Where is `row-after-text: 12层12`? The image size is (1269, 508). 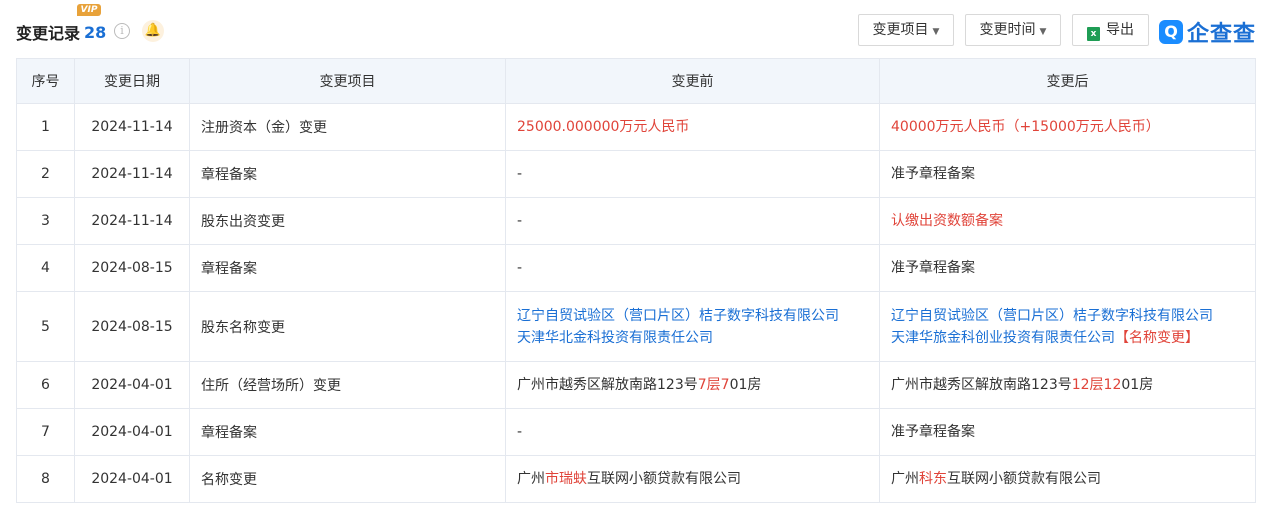
row-after-text: 12层12 is located at coordinates (1096, 385).